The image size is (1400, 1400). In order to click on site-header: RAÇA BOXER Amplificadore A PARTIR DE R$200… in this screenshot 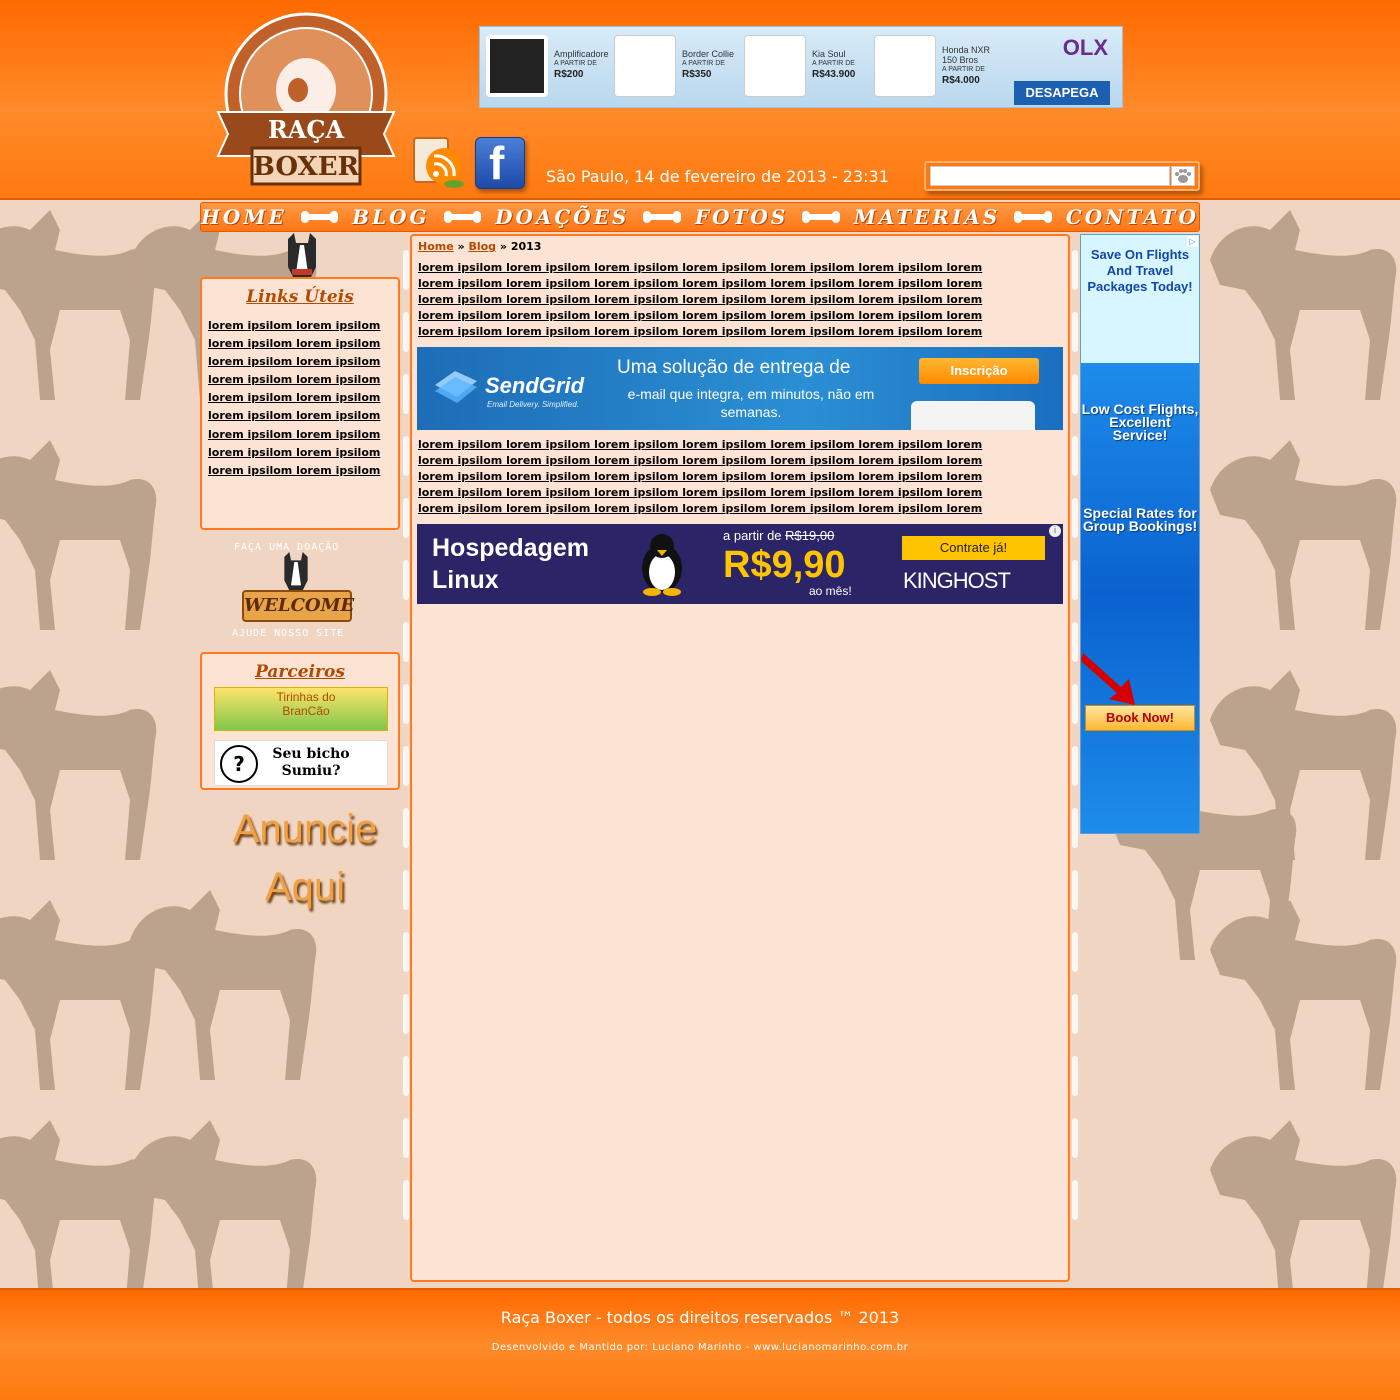, I will do `click(700, 100)`.